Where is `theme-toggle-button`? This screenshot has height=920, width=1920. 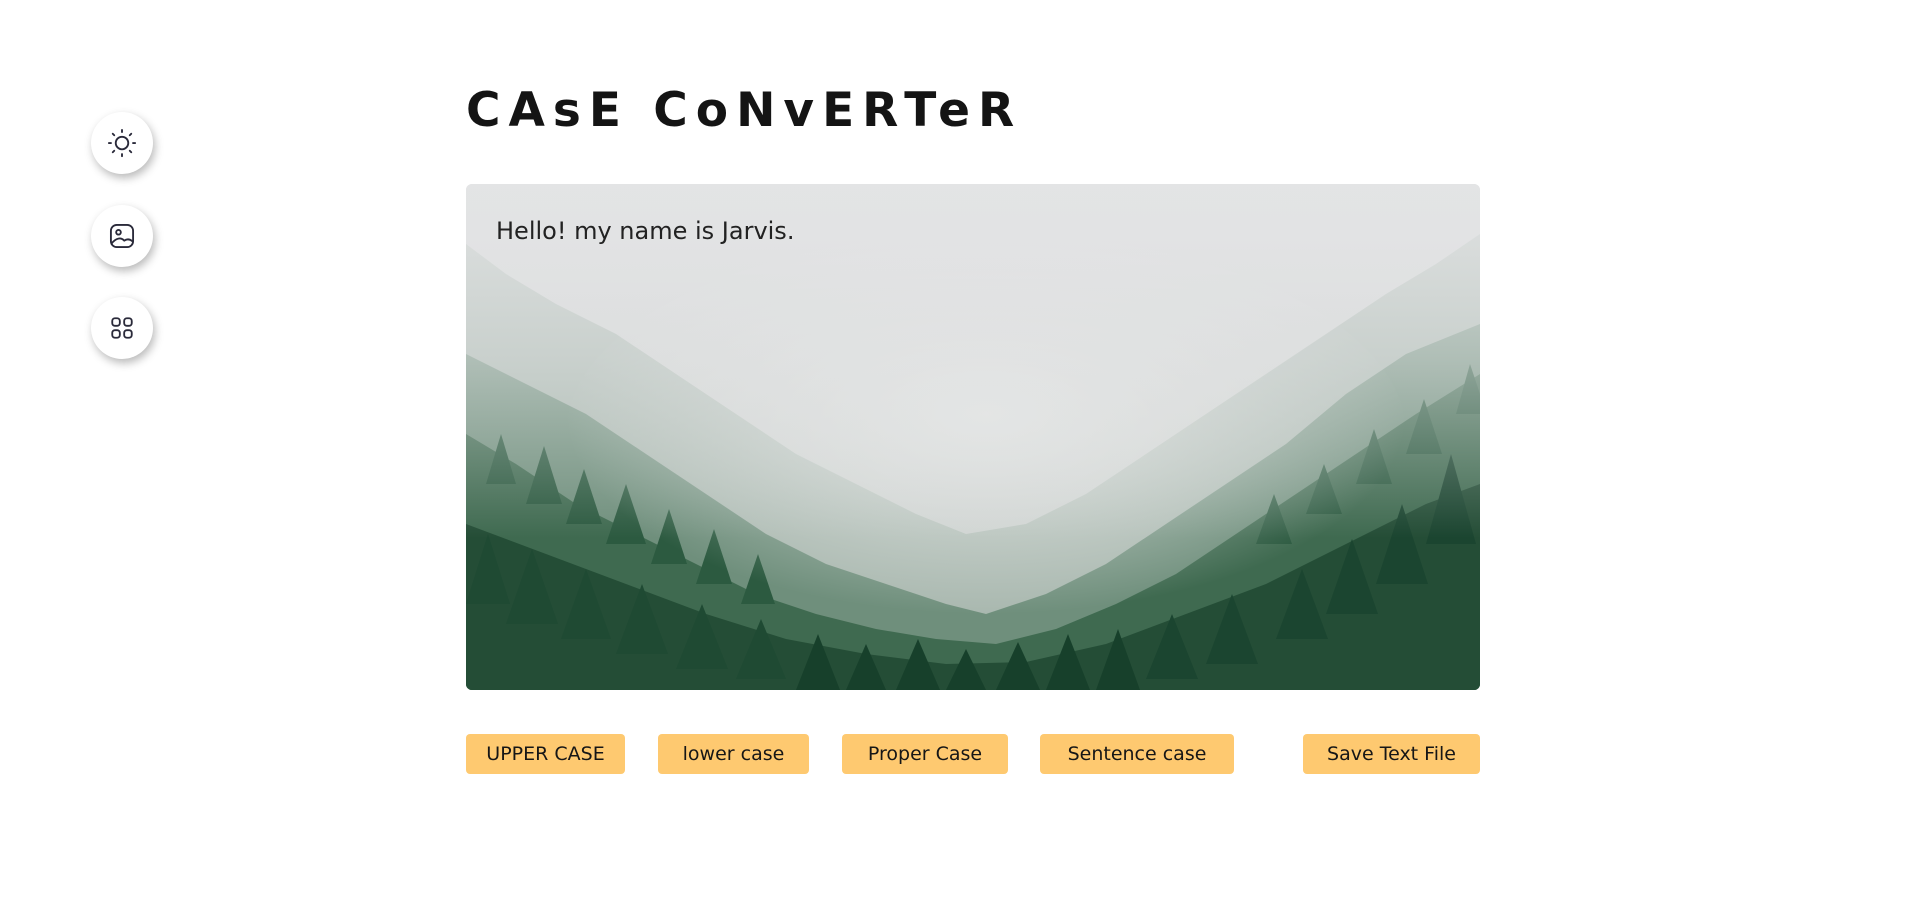
theme-toggle-button is located at coordinates (122, 143).